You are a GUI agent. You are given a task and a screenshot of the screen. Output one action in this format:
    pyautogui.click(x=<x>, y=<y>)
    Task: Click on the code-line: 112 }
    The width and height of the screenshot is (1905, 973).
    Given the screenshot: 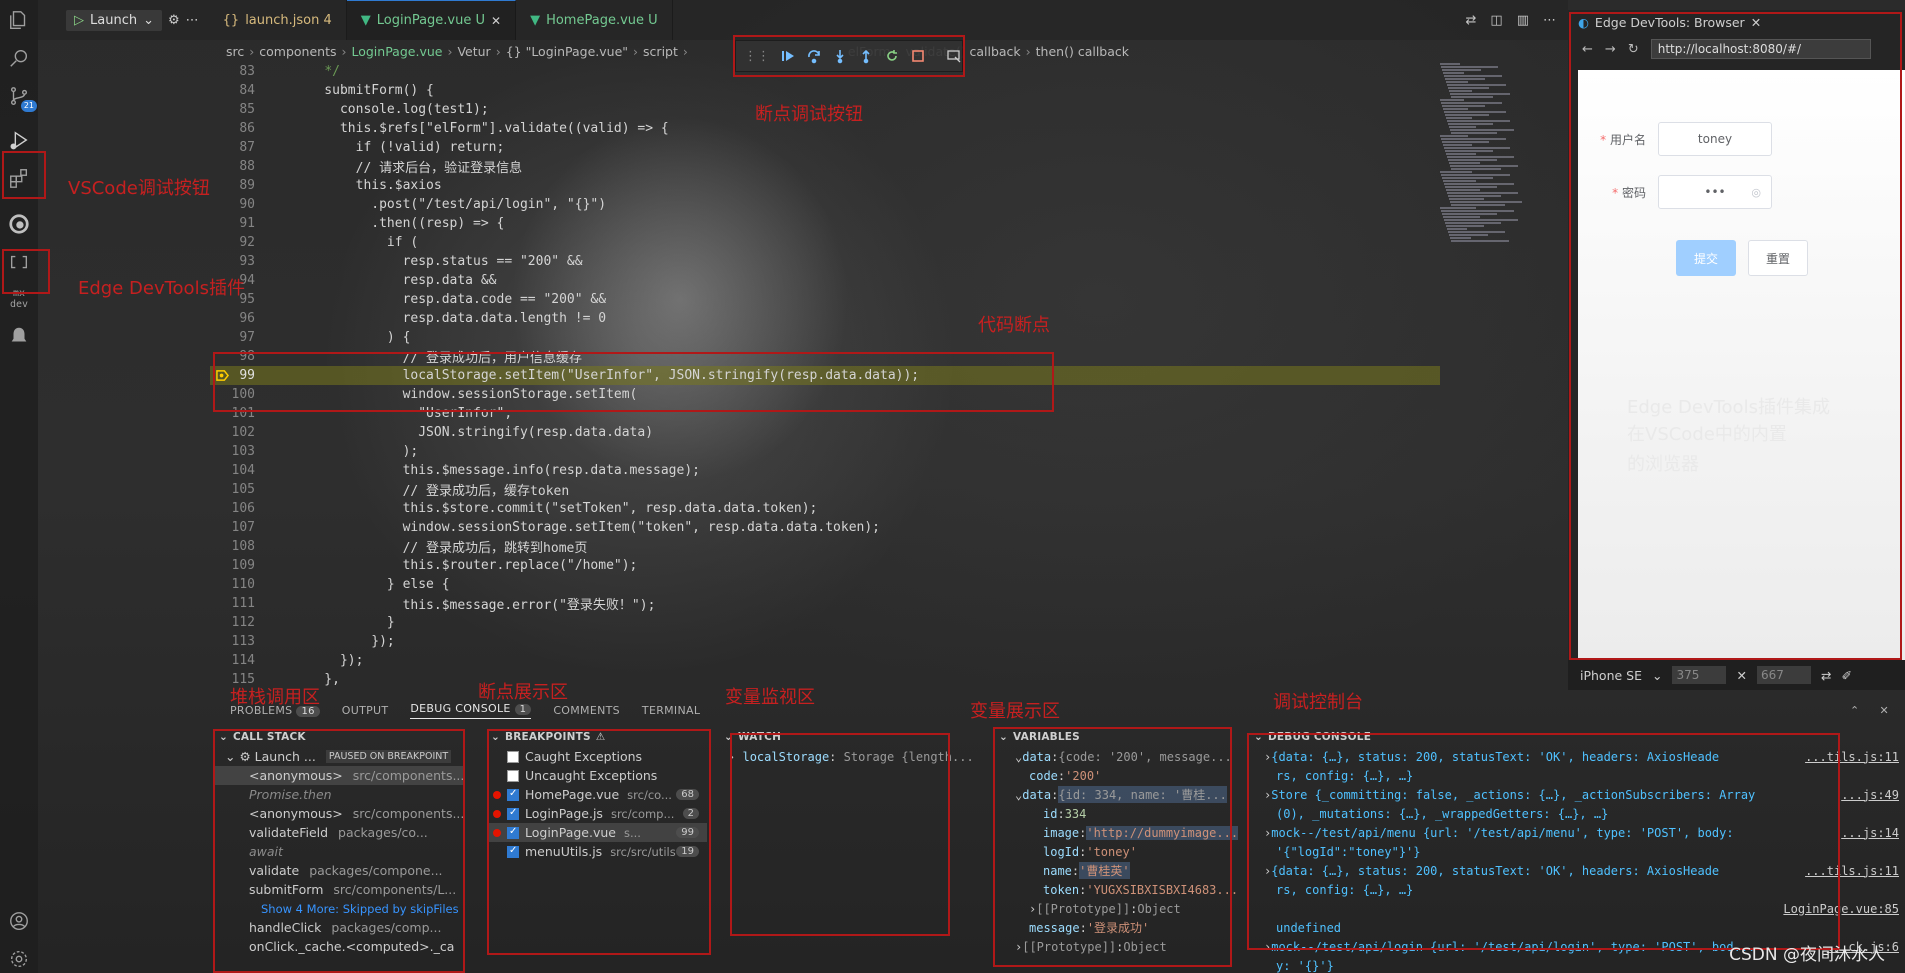 What is the action you would take?
    pyautogui.click(x=825, y=622)
    